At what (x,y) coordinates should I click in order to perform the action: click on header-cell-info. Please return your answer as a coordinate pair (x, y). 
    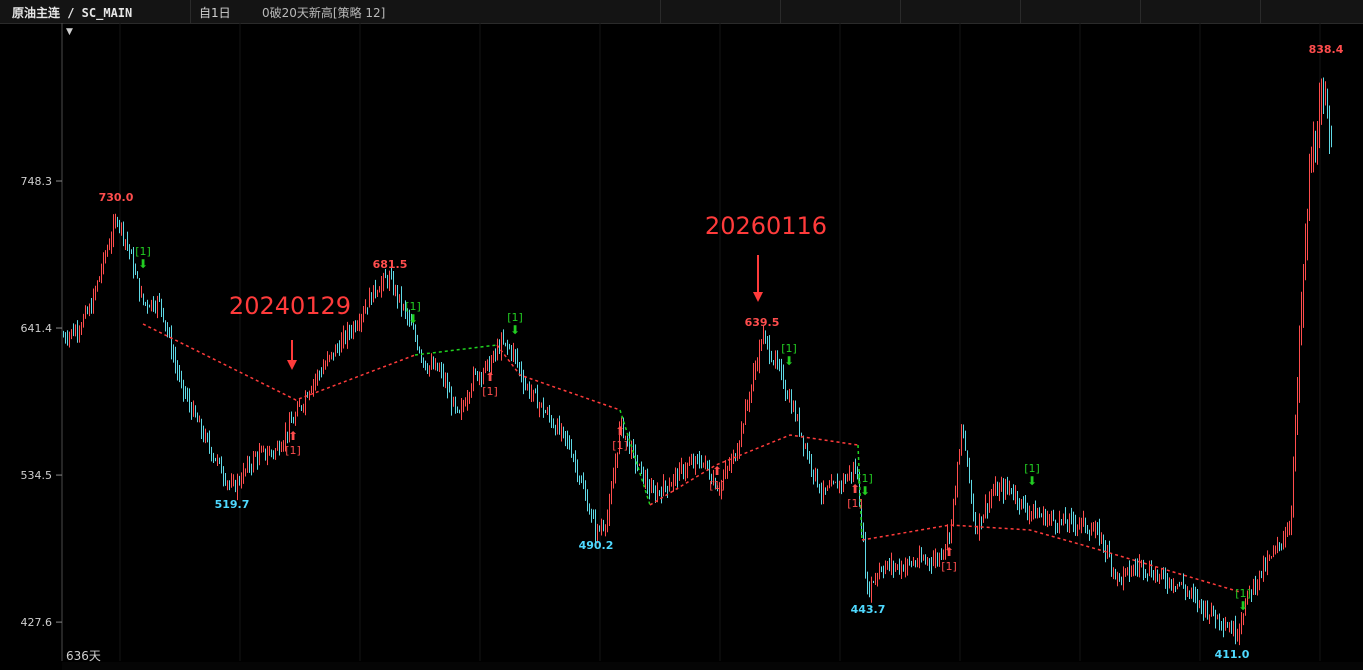
    Looking at the image, I should click on (425, 11).